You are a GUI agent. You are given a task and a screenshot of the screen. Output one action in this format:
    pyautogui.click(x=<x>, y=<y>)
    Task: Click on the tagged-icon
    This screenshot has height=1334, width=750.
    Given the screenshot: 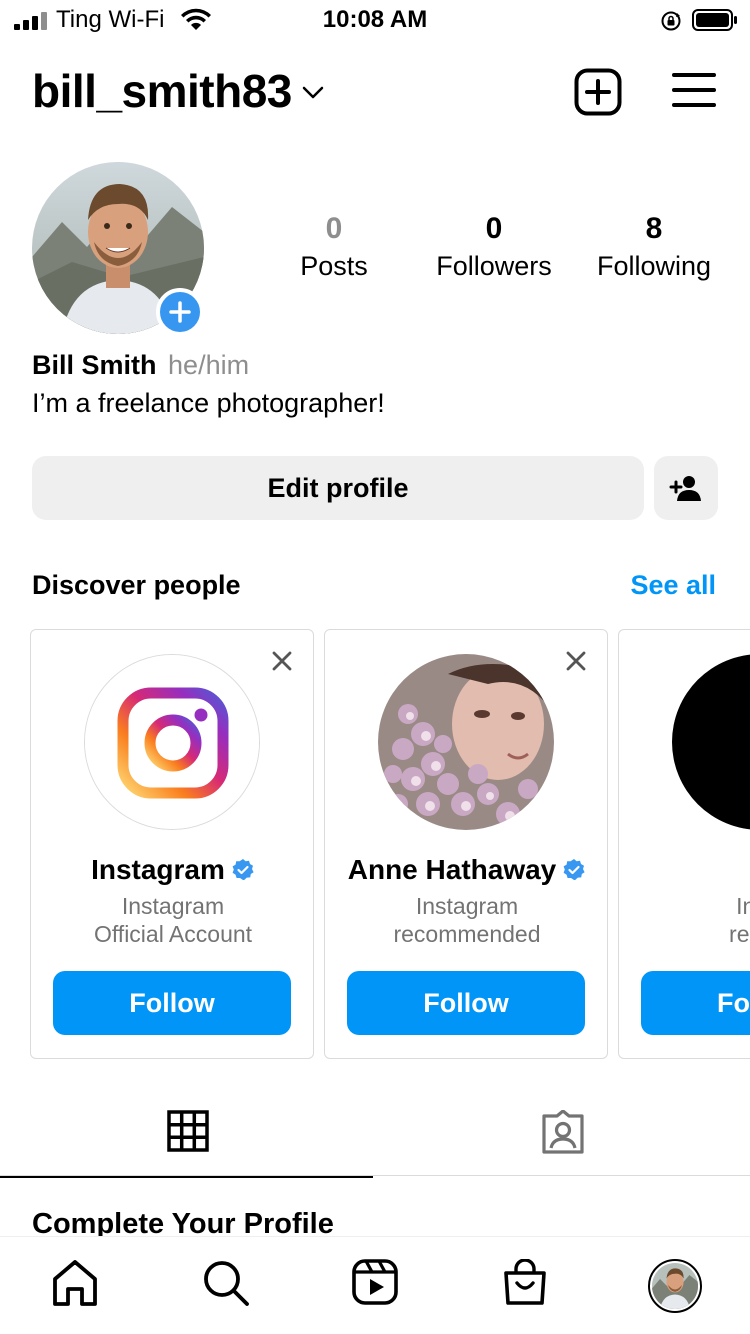 What is the action you would take?
    pyautogui.click(x=562, y=1132)
    